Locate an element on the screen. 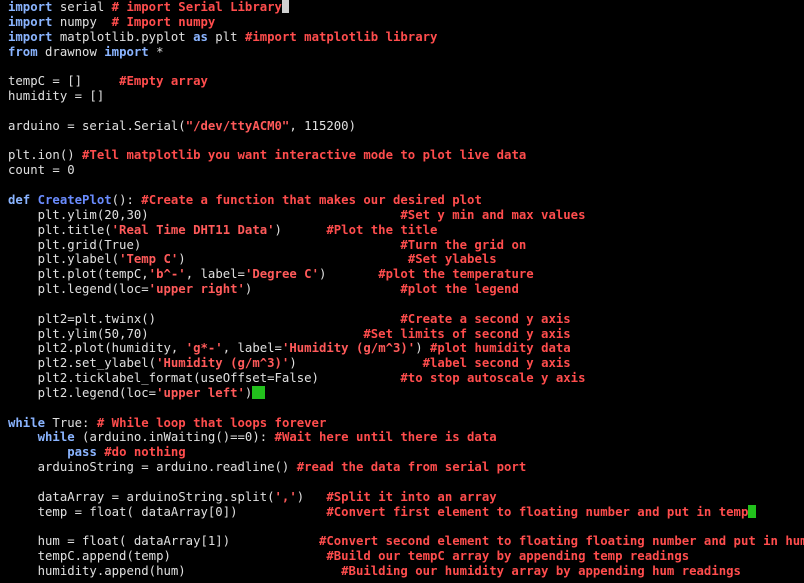 The height and width of the screenshot is (583, 804). code-line: plt2=plt.twinx() #Create a second y axis is located at coordinates (406, 319).